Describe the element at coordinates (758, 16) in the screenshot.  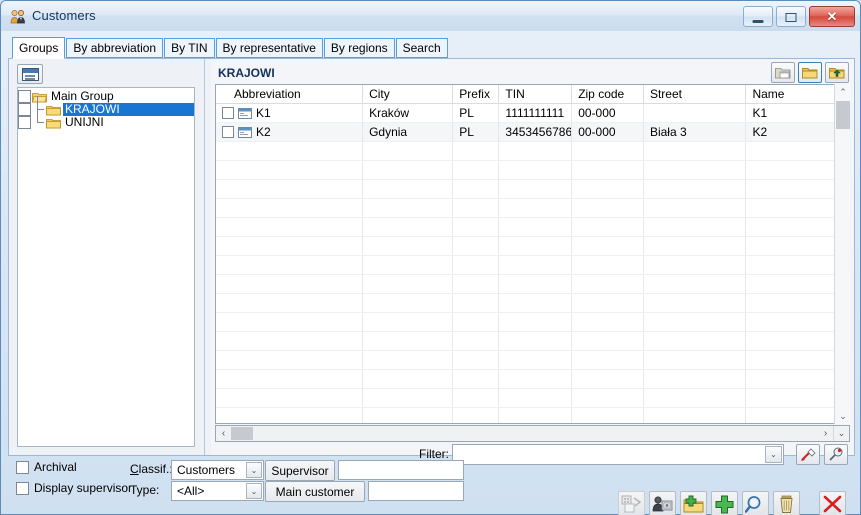
I see `minimize-button` at that location.